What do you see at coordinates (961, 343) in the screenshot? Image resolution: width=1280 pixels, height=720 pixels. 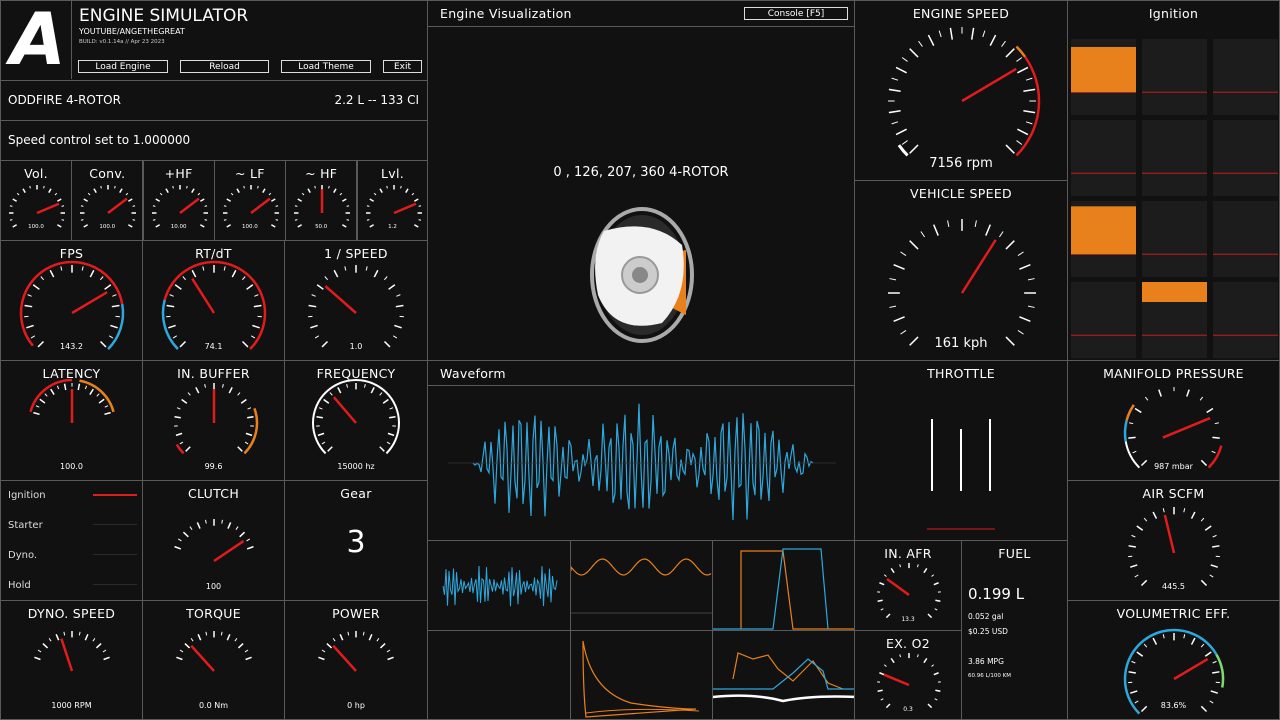 I see `vehicle-speed-value: 161 kph` at bounding box center [961, 343].